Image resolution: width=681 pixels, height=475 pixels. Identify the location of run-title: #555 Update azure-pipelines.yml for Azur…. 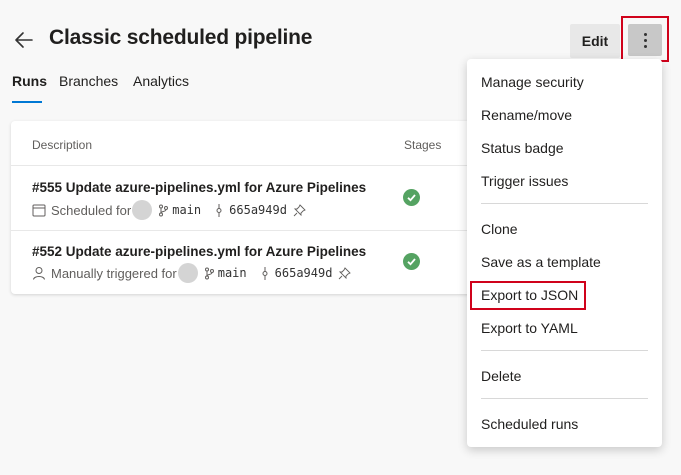
(199, 187).